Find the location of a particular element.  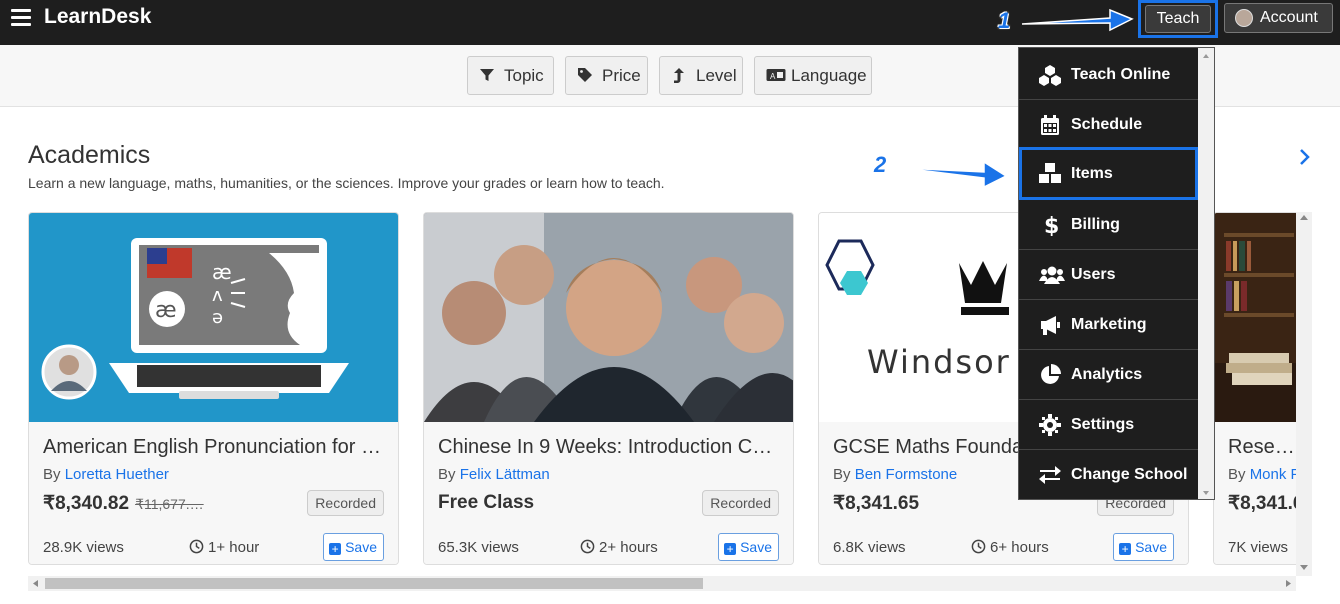

filter-language-label: Language is located at coordinates (829, 75).